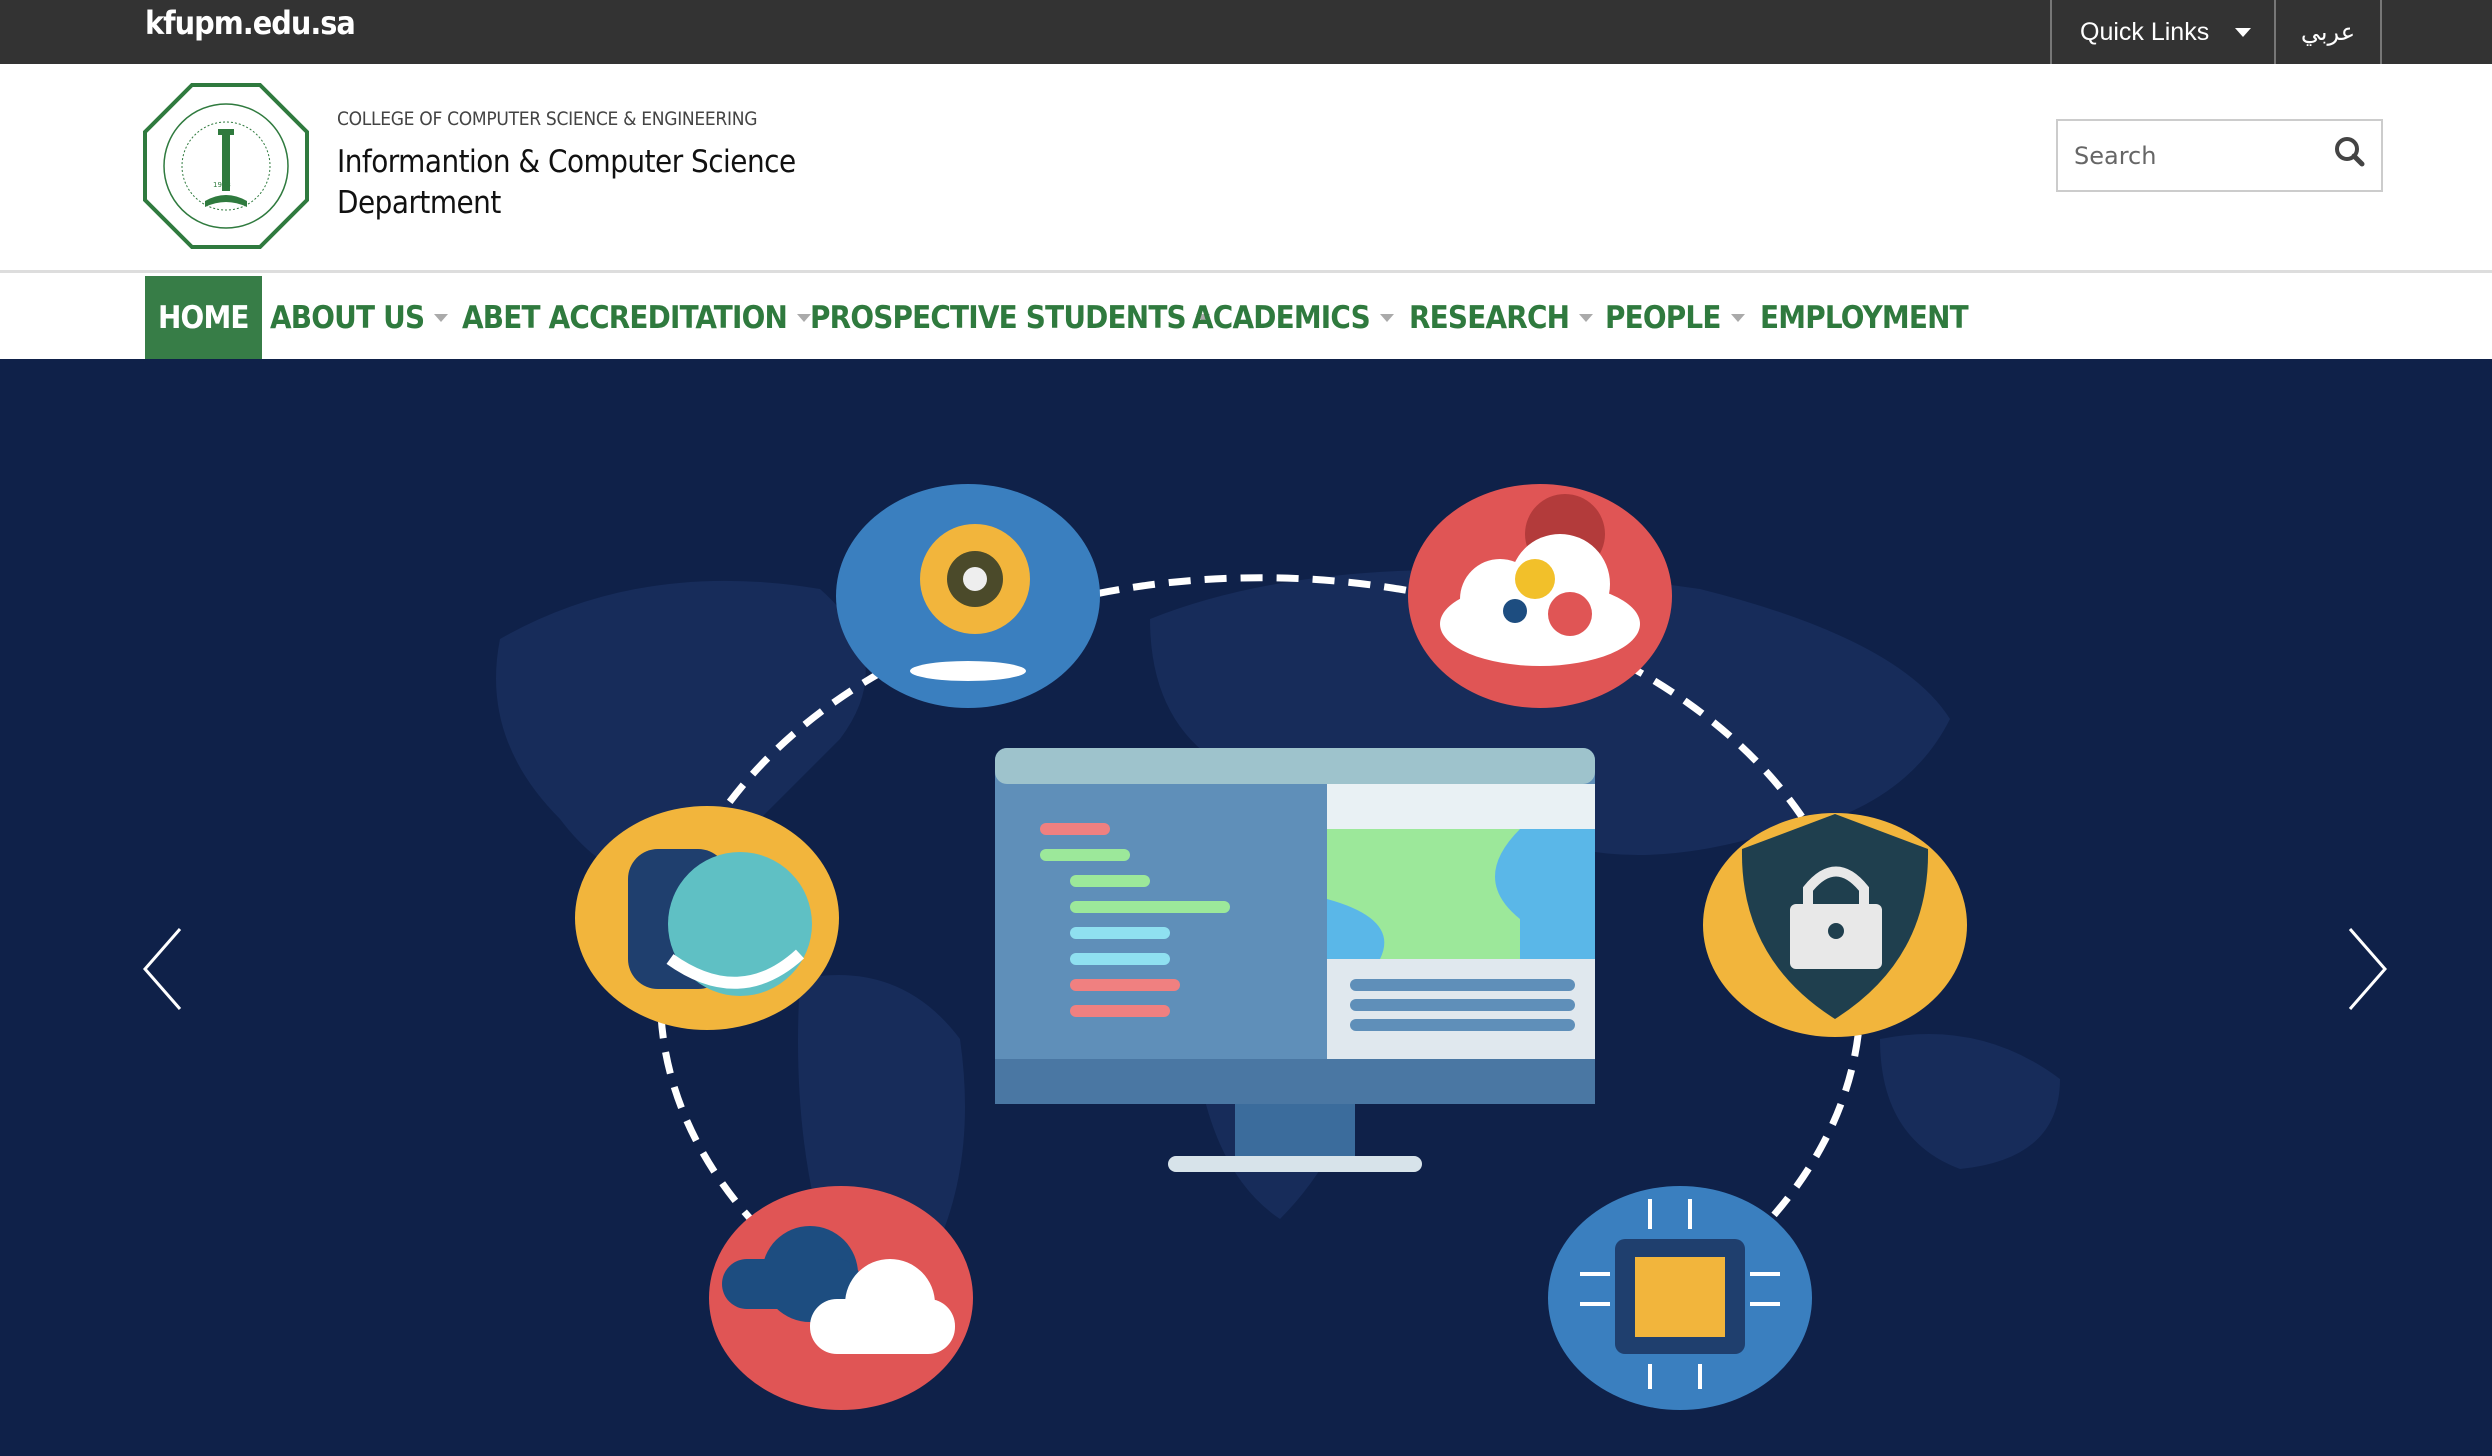 The image size is (2492, 1456). I want to click on nav-abet-accreditation: ABET ACCREDITATION, so click(637, 317).